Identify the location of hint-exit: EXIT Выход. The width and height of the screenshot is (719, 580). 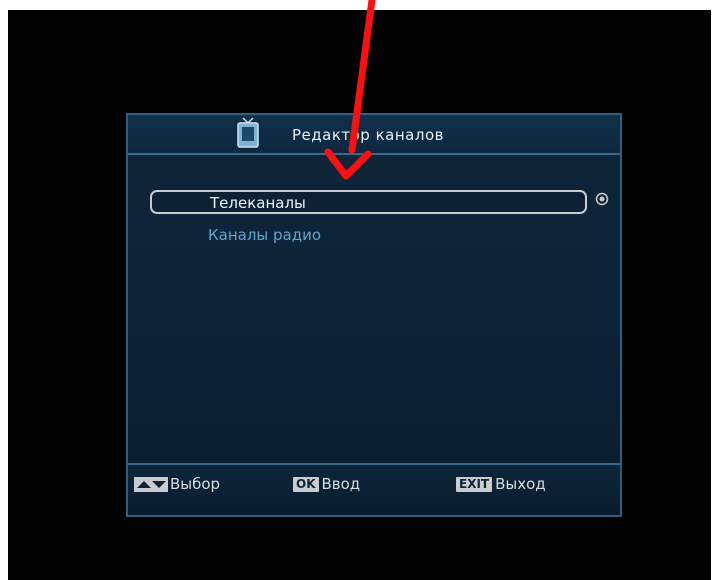
(501, 484).